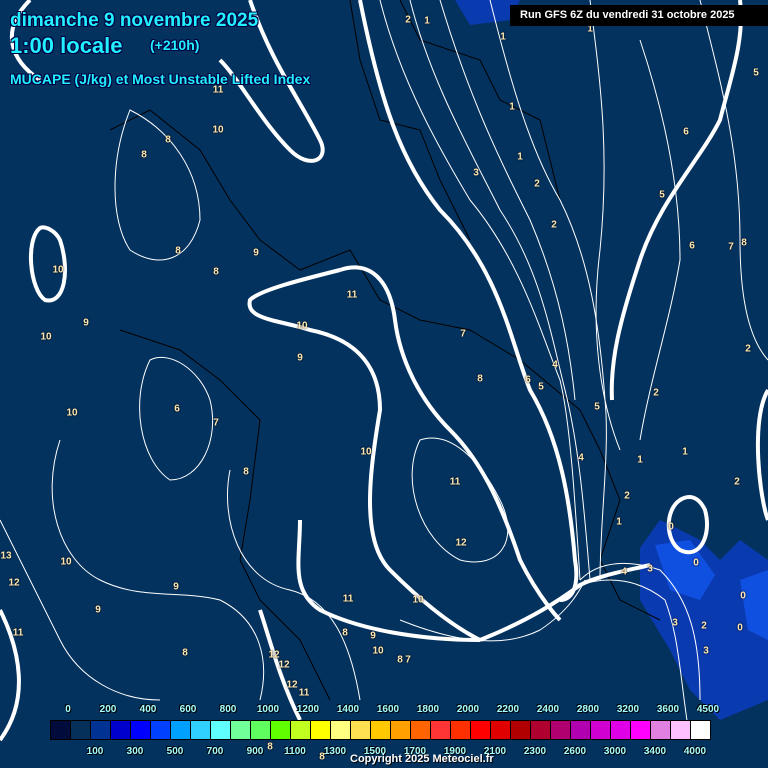  What do you see at coordinates (575, 751) in the screenshot?
I see `colorbar-tick-bottom: 2600` at bounding box center [575, 751].